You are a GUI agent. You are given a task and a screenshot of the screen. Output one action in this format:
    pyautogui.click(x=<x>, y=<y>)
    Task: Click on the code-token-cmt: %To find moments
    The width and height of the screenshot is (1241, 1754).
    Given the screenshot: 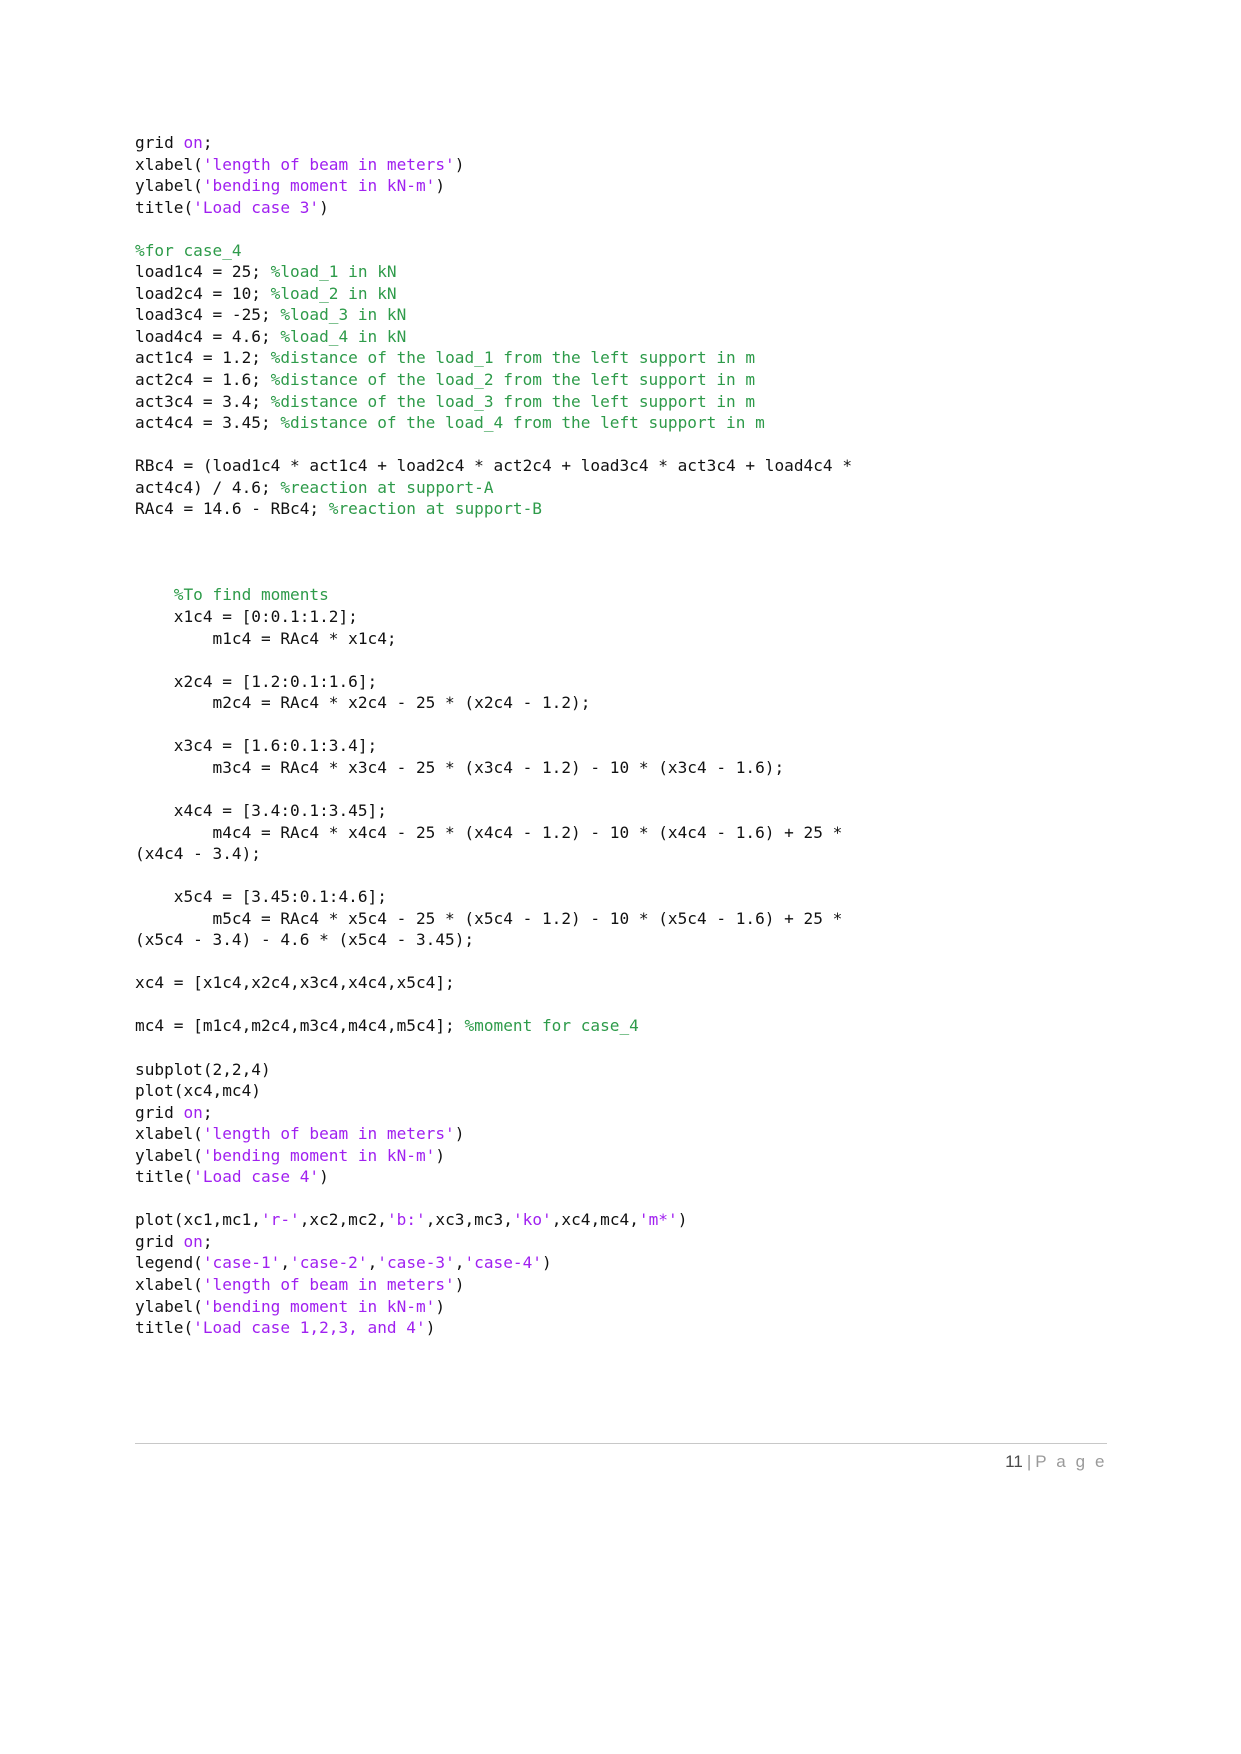 What is the action you would take?
    pyautogui.click(x=232, y=595)
    